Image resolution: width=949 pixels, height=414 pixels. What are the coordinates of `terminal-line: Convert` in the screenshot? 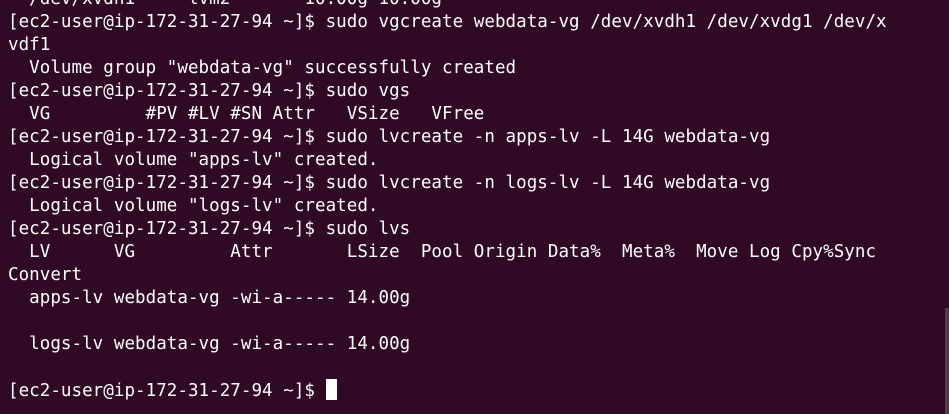 It's located at (45, 275).